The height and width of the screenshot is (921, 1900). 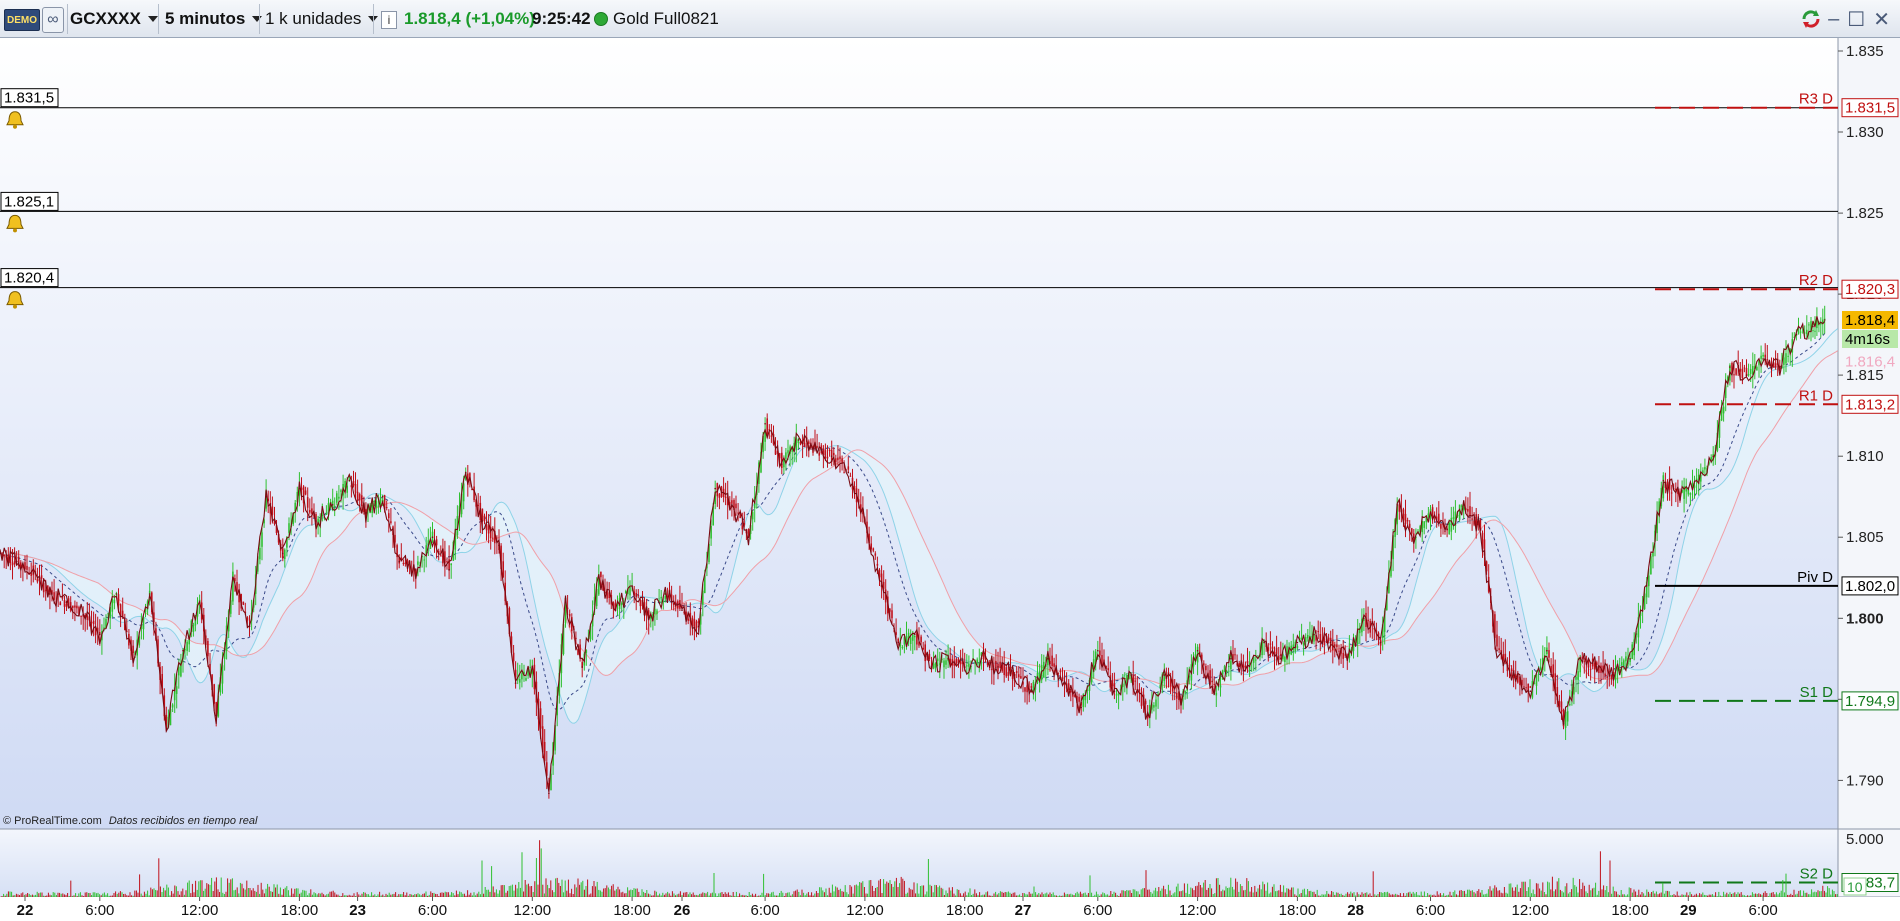 What do you see at coordinates (1856, 19) in the screenshot?
I see `maximize-icon: ☐` at bounding box center [1856, 19].